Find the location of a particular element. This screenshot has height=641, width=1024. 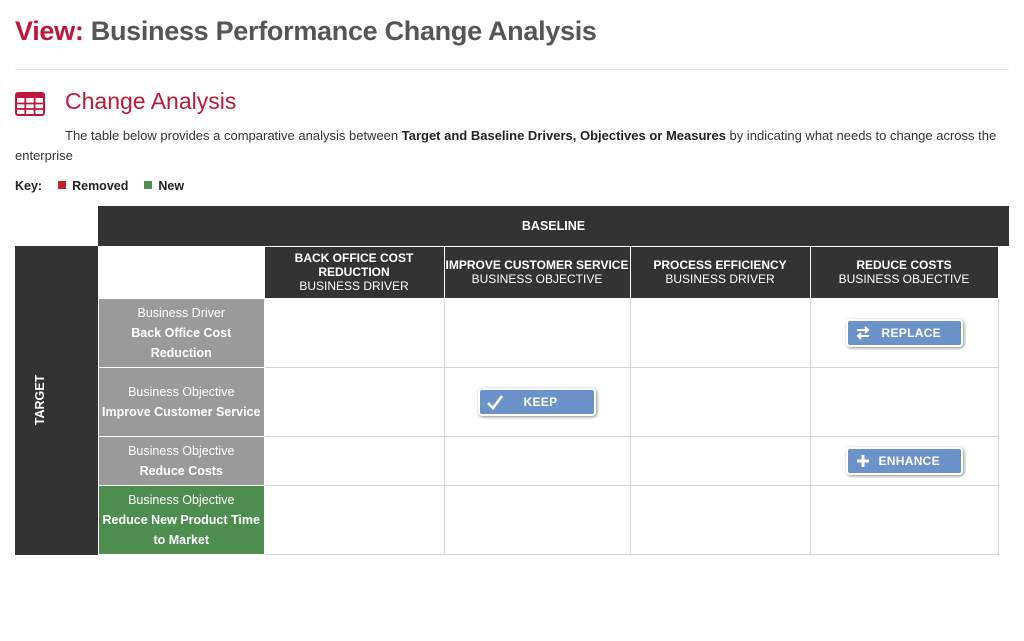

baseline-header: BASELINE is located at coordinates (553, 226).